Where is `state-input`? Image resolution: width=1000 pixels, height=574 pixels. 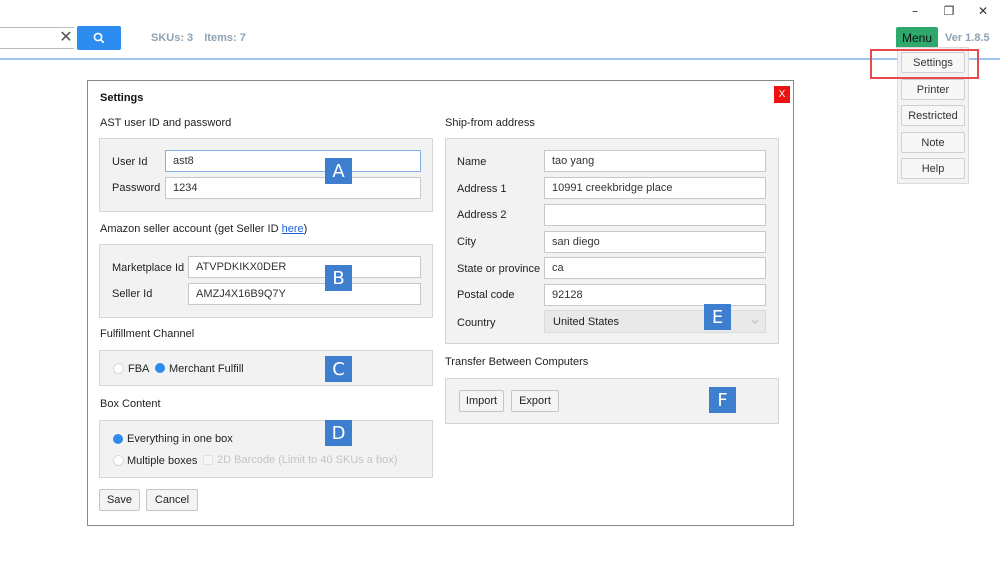 state-input is located at coordinates (655, 268).